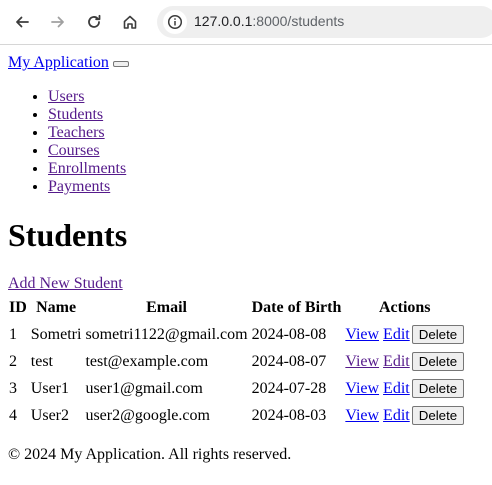 The image size is (492, 485). Describe the element at coordinates (166, 307) in the screenshot. I see `header-email: Email` at that location.